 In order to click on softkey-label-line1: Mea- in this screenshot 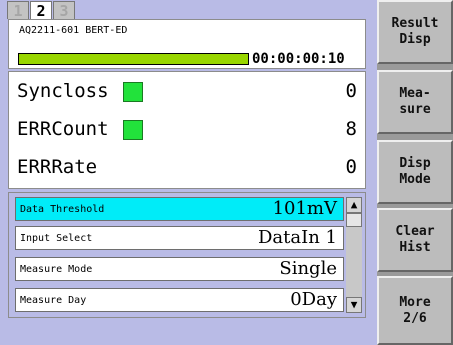, I will do `click(415, 93)`.